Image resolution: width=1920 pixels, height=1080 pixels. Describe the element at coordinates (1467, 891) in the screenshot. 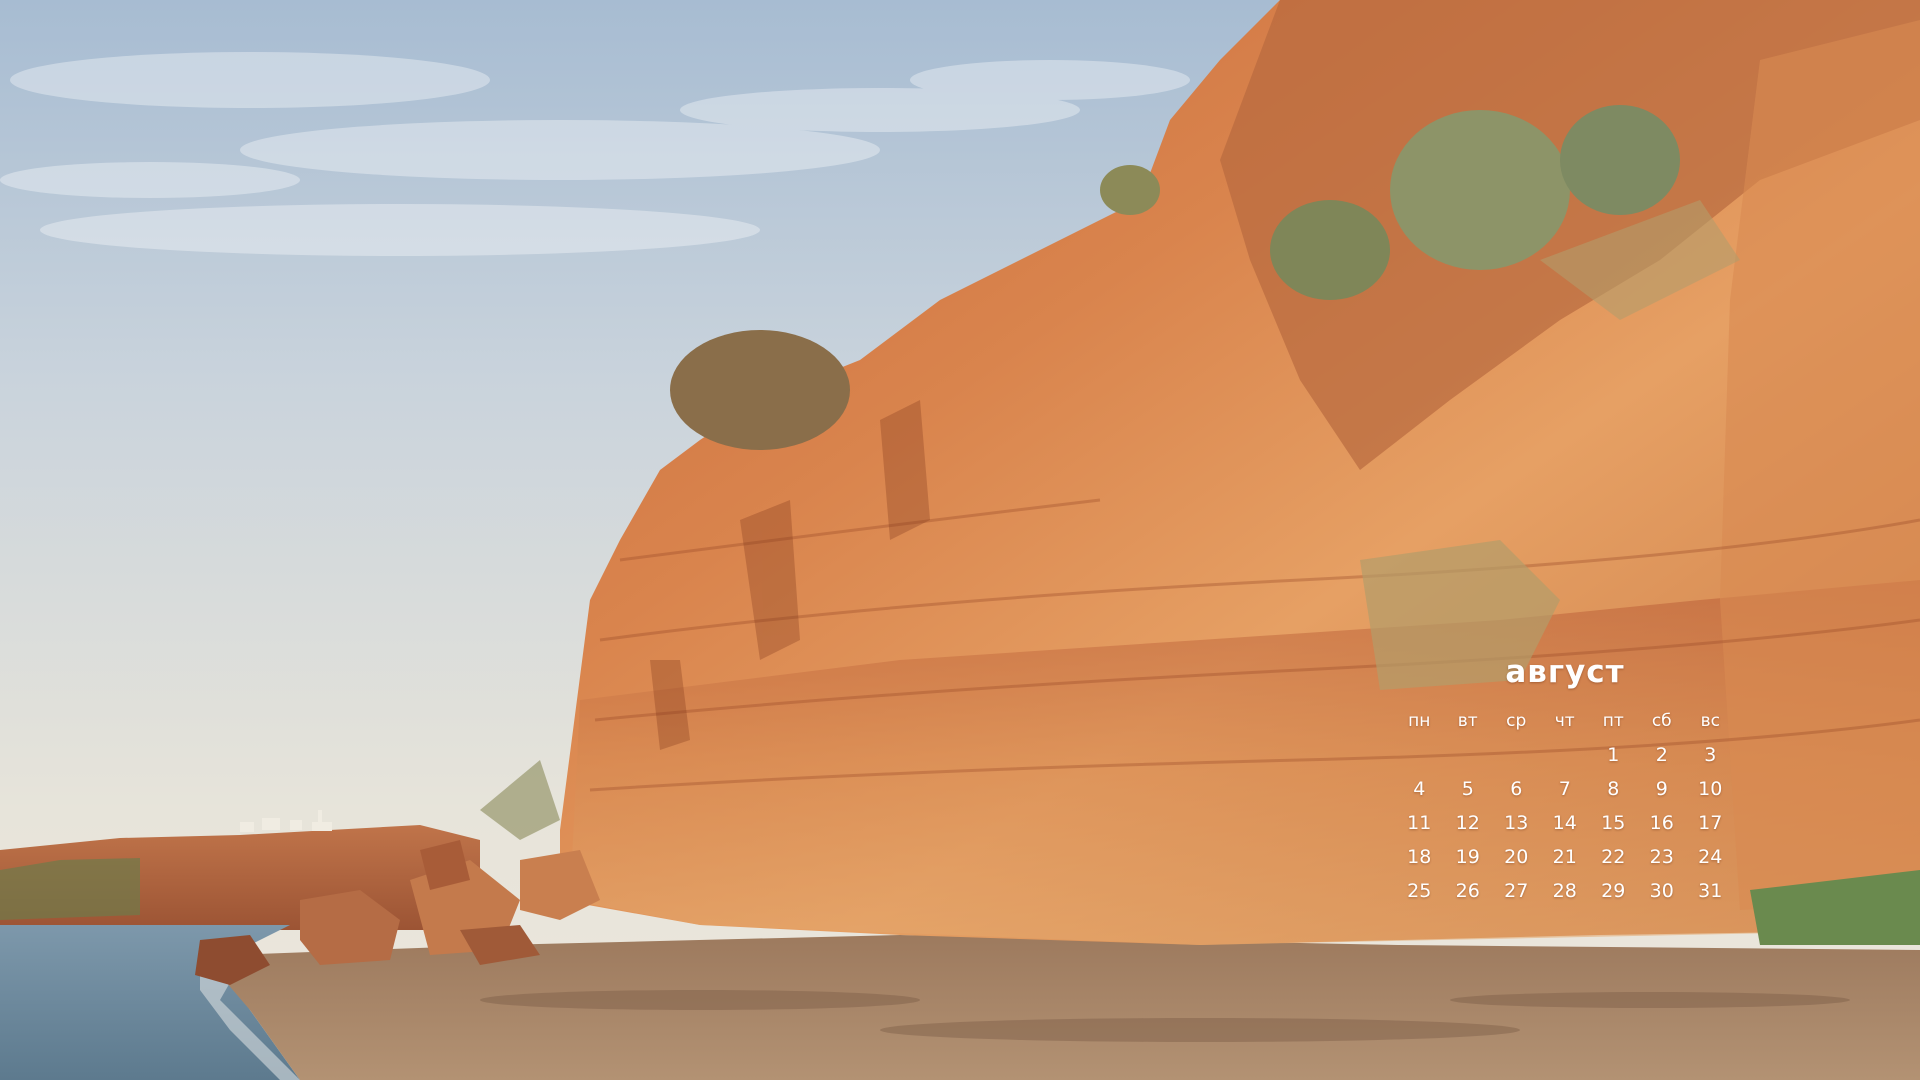

I see `calendar-day: 26` at that location.